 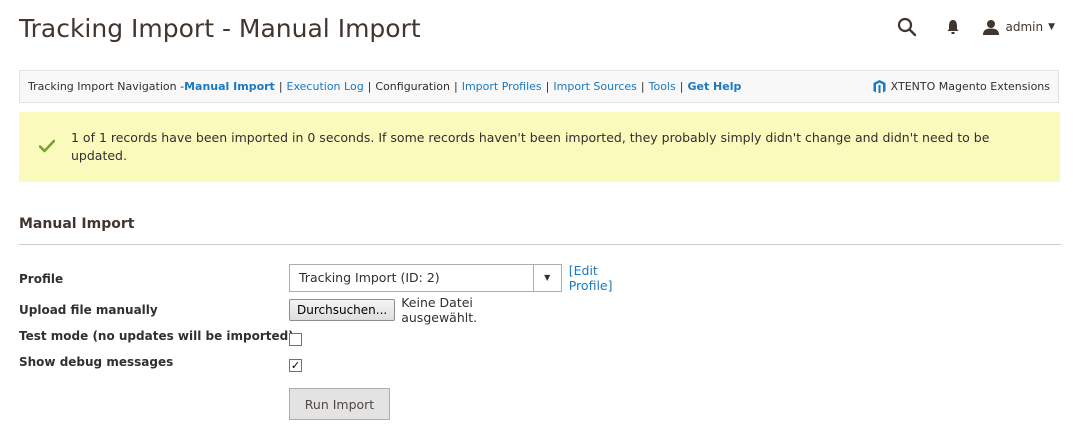 I want to click on xtento-brand-link: XTENTO Magento Extensions, so click(x=961, y=86).